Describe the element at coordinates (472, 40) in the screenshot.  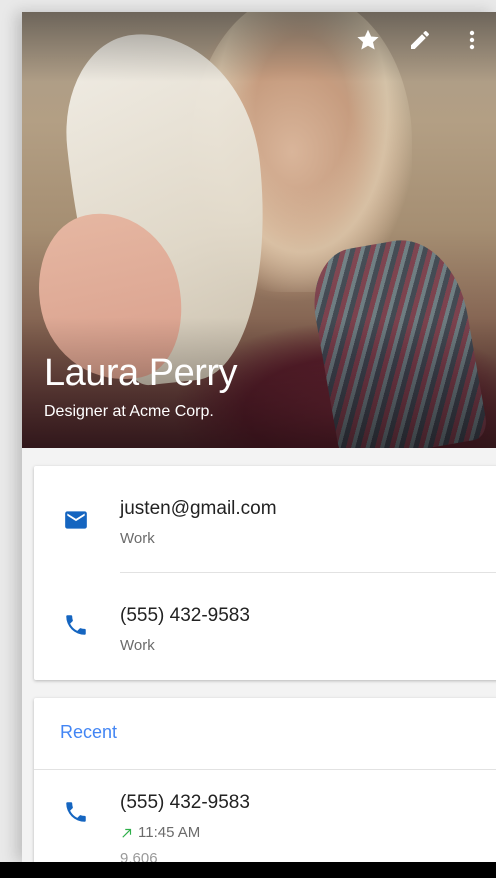
I see `more-vert-icon` at that location.